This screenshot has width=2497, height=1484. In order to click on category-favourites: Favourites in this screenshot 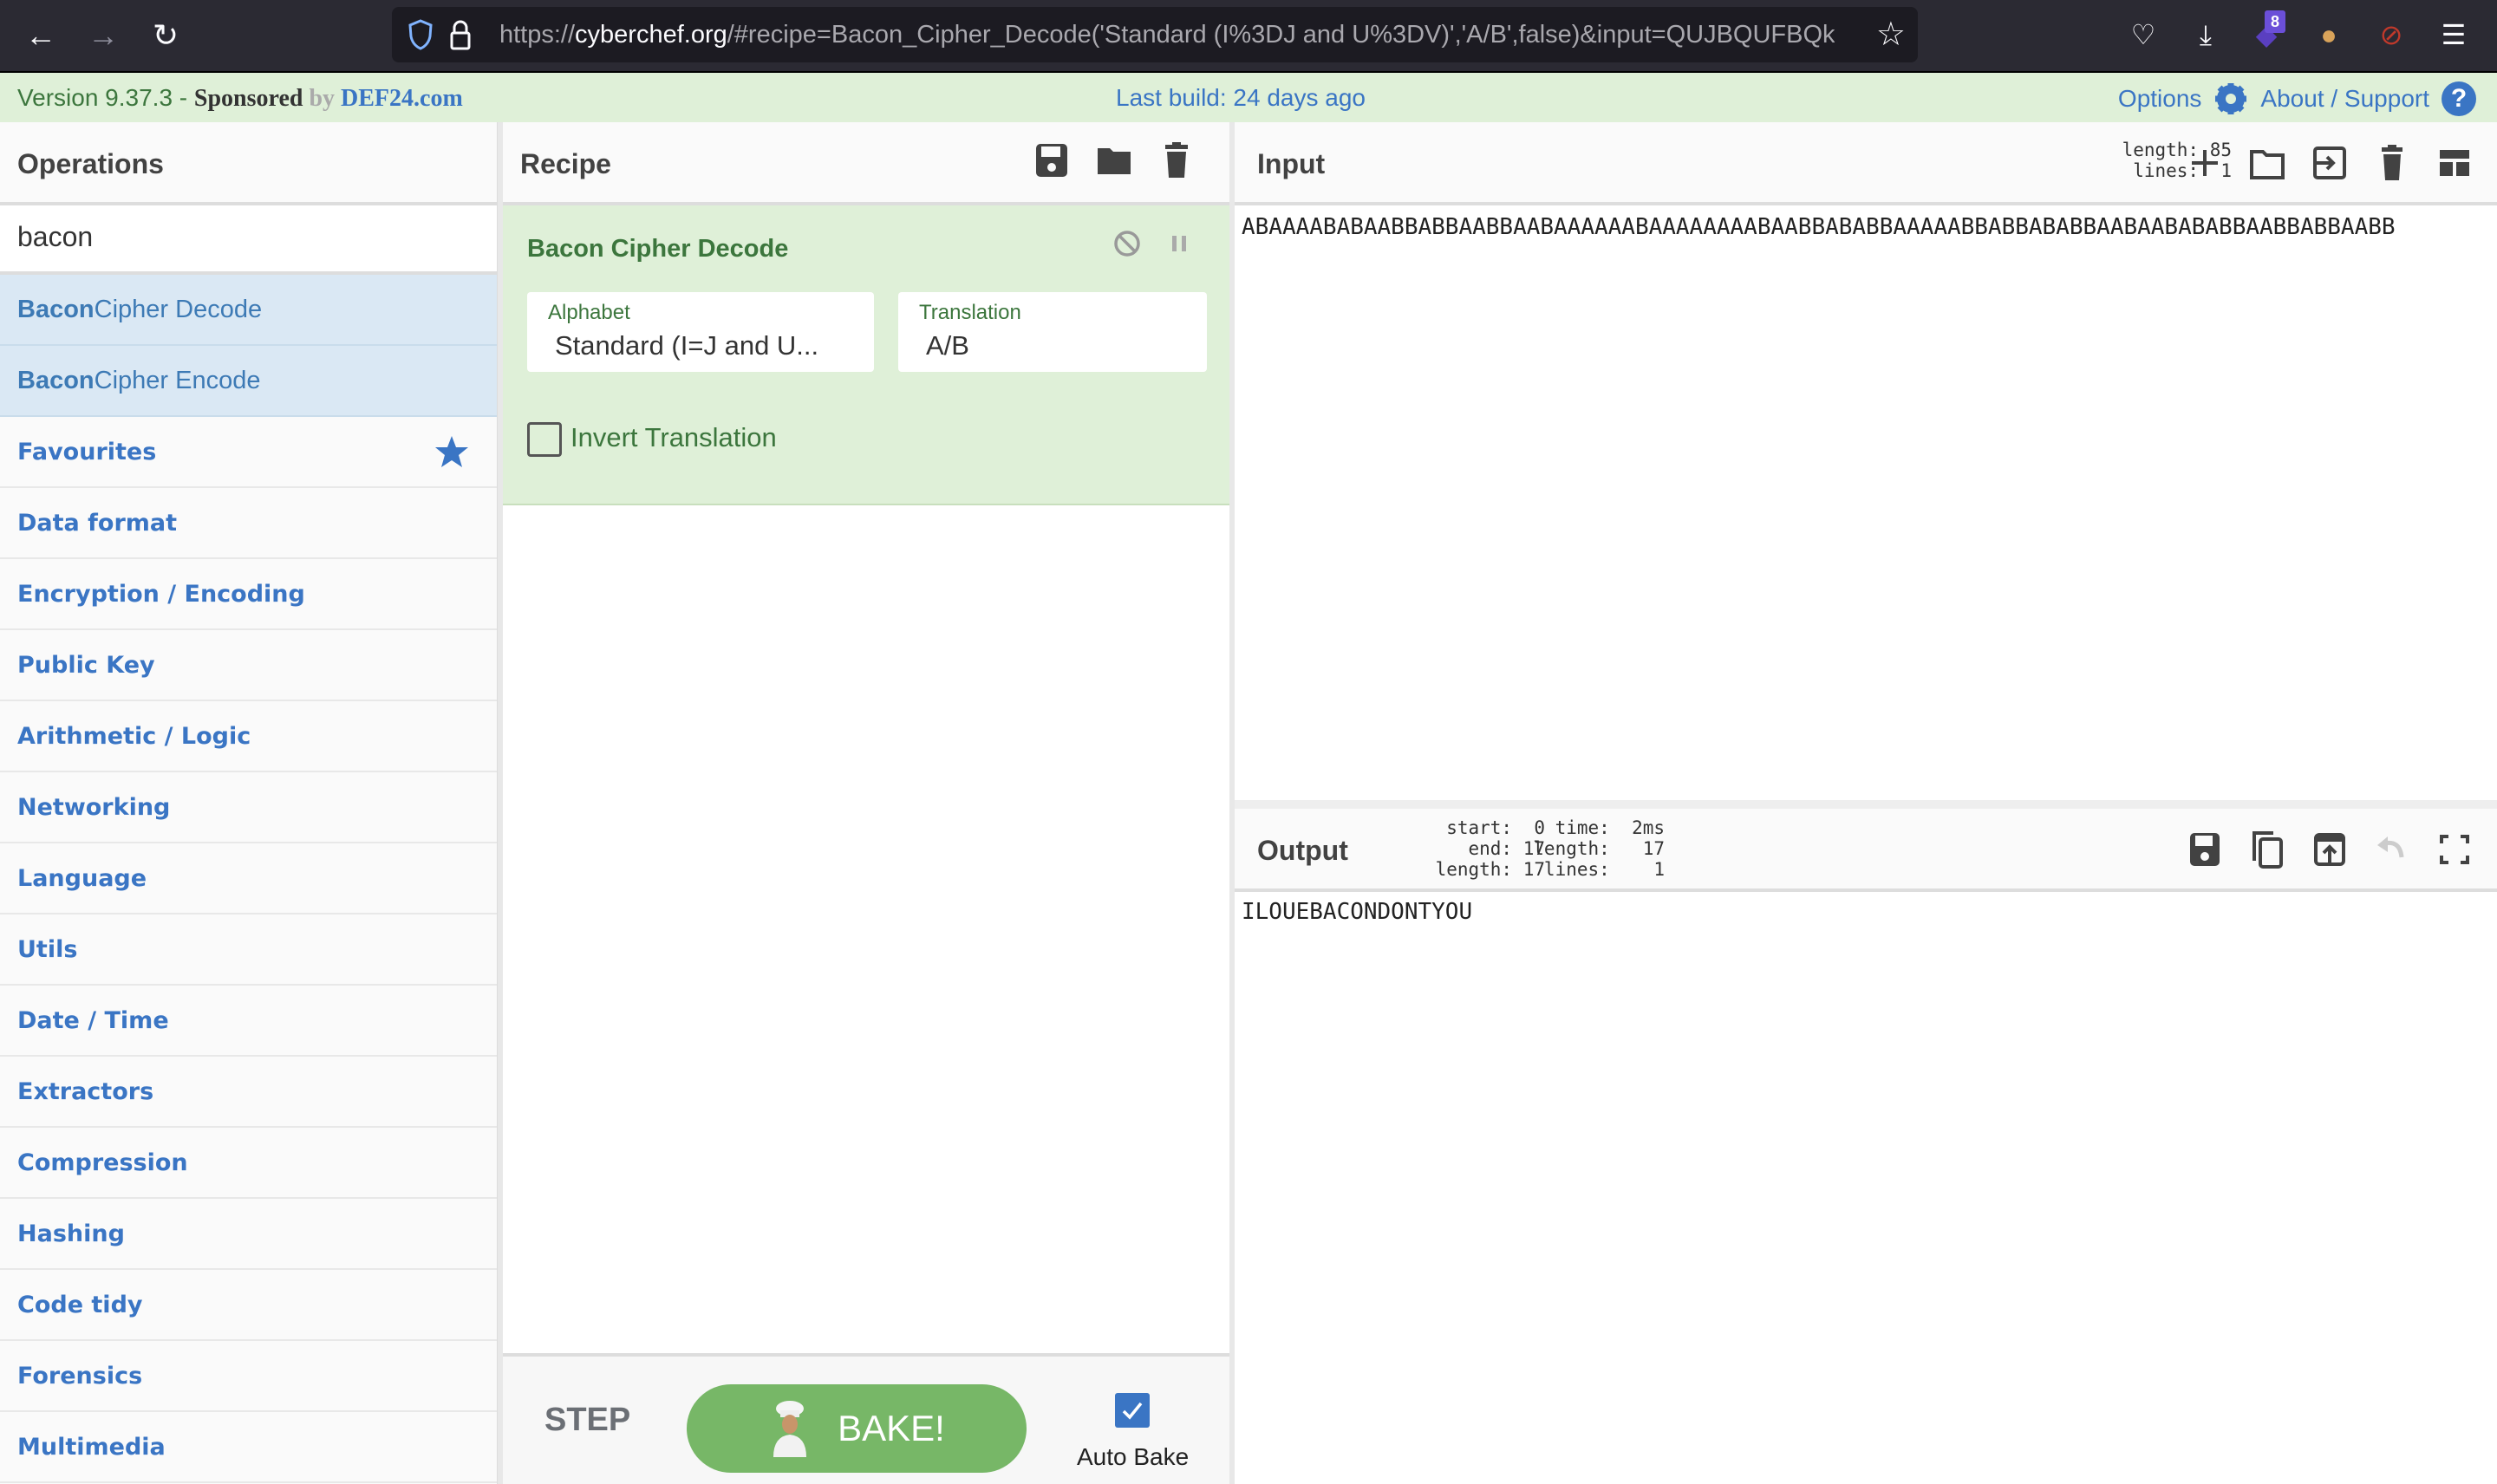, I will do `click(248, 452)`.